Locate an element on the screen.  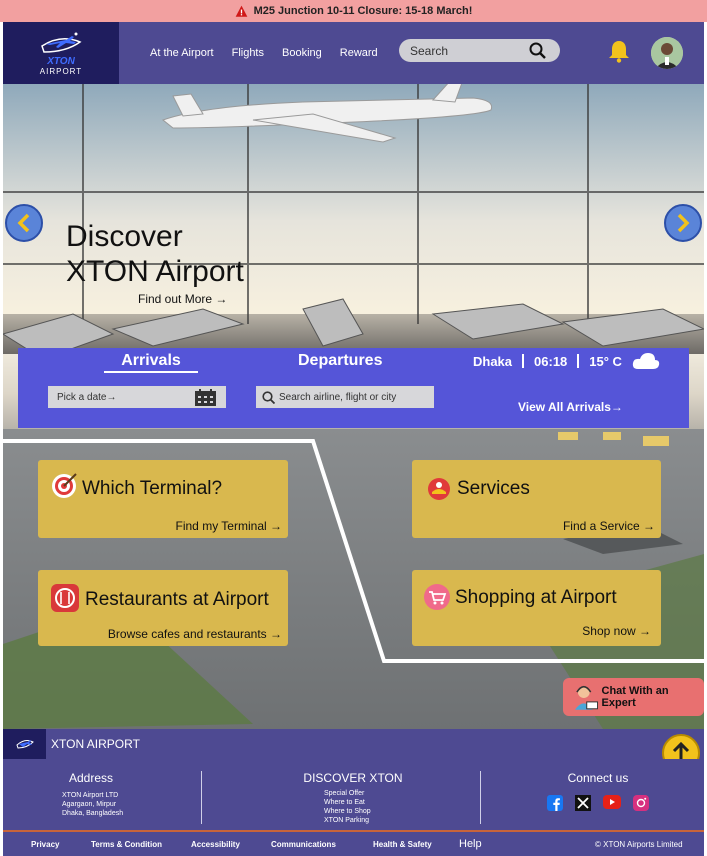
flight-search-input: Search airline, flight or city is located at coordinates (345, 397).